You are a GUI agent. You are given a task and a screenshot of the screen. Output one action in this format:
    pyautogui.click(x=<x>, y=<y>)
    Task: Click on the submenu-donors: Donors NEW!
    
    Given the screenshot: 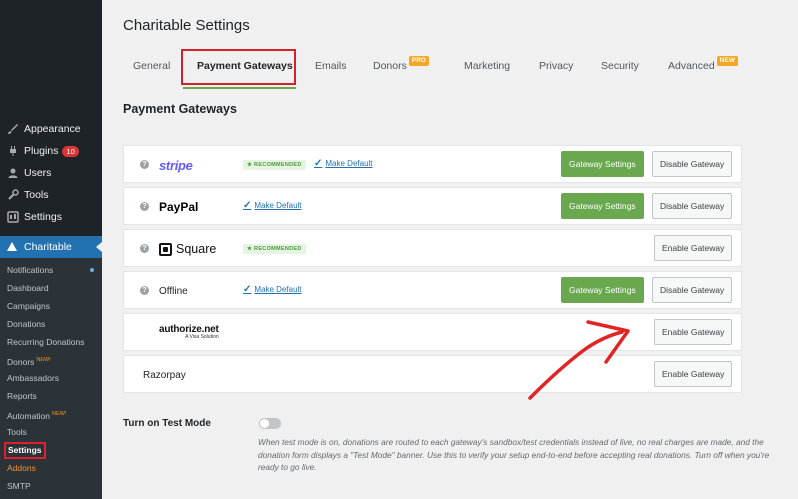 What is the action you would take?
    pyautogui.click(x=29, y=360)
    